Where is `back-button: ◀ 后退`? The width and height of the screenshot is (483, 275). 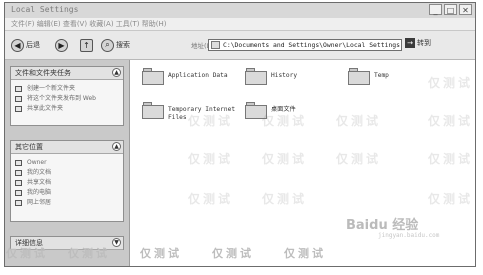 back-button: ◀ 后退 is located at coordinates (25, 45).